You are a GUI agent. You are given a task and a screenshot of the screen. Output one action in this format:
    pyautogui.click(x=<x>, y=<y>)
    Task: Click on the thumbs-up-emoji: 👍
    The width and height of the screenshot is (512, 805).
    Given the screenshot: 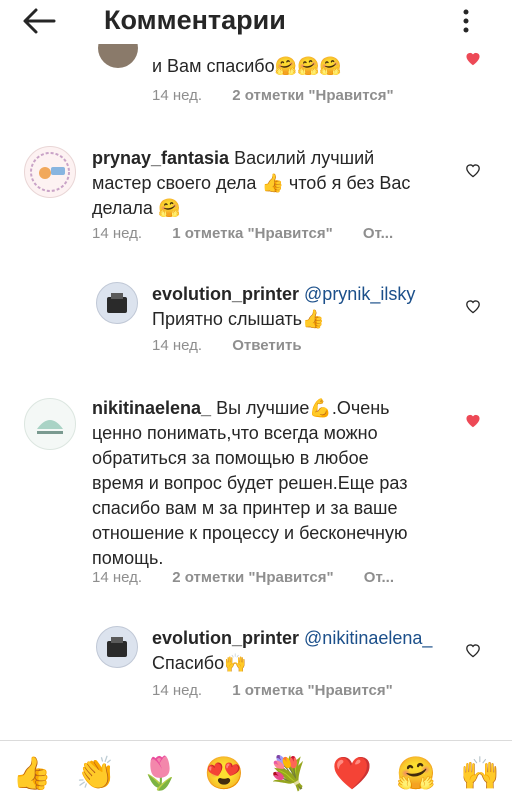 What is the action you would take?
    pyautogui.click(x=32, y=773)
    